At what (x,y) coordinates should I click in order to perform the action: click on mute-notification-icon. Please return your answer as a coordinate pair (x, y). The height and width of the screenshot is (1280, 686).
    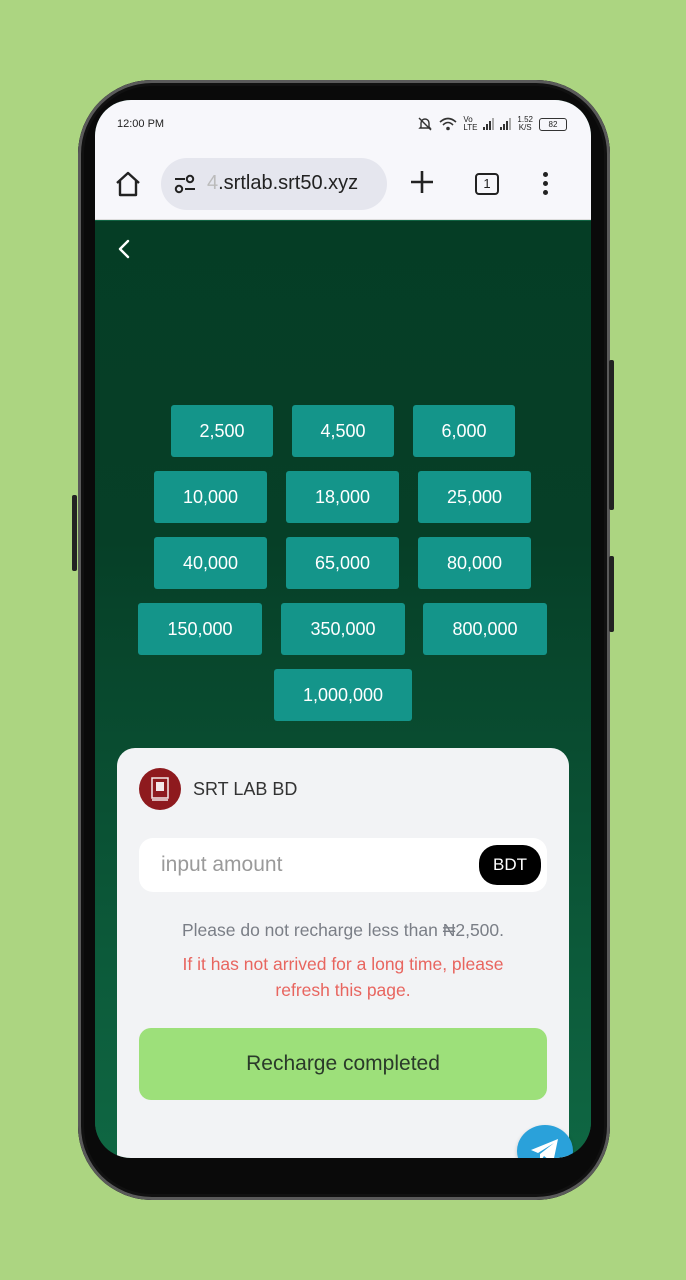
    Looking at the image, I should click on (425, 124).